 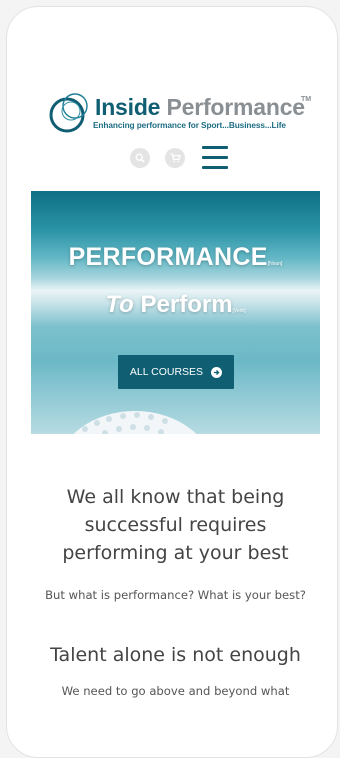 What do you see at coordinates (128, 107) in the screenshot?
I see `logo-name-inside: Inside` at bounding box center [128, 107].